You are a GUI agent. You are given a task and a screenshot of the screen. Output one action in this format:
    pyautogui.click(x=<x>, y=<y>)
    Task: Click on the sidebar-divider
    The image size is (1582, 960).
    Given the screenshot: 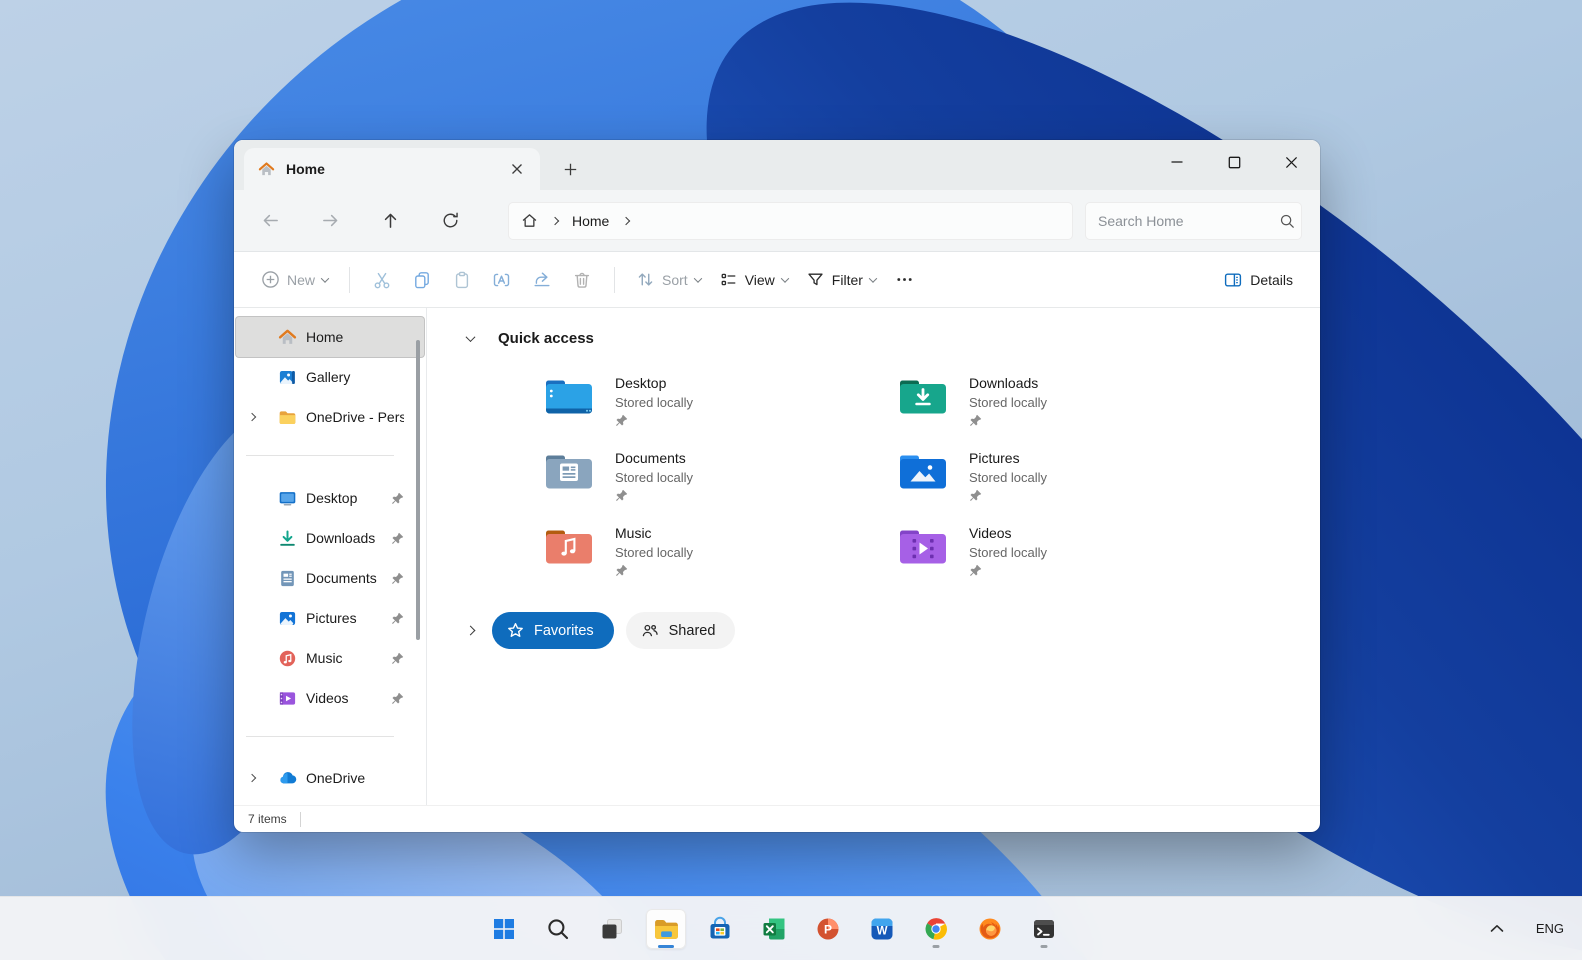 What is the action you would take?
    pyautogui.click(x=320, y=736)
    